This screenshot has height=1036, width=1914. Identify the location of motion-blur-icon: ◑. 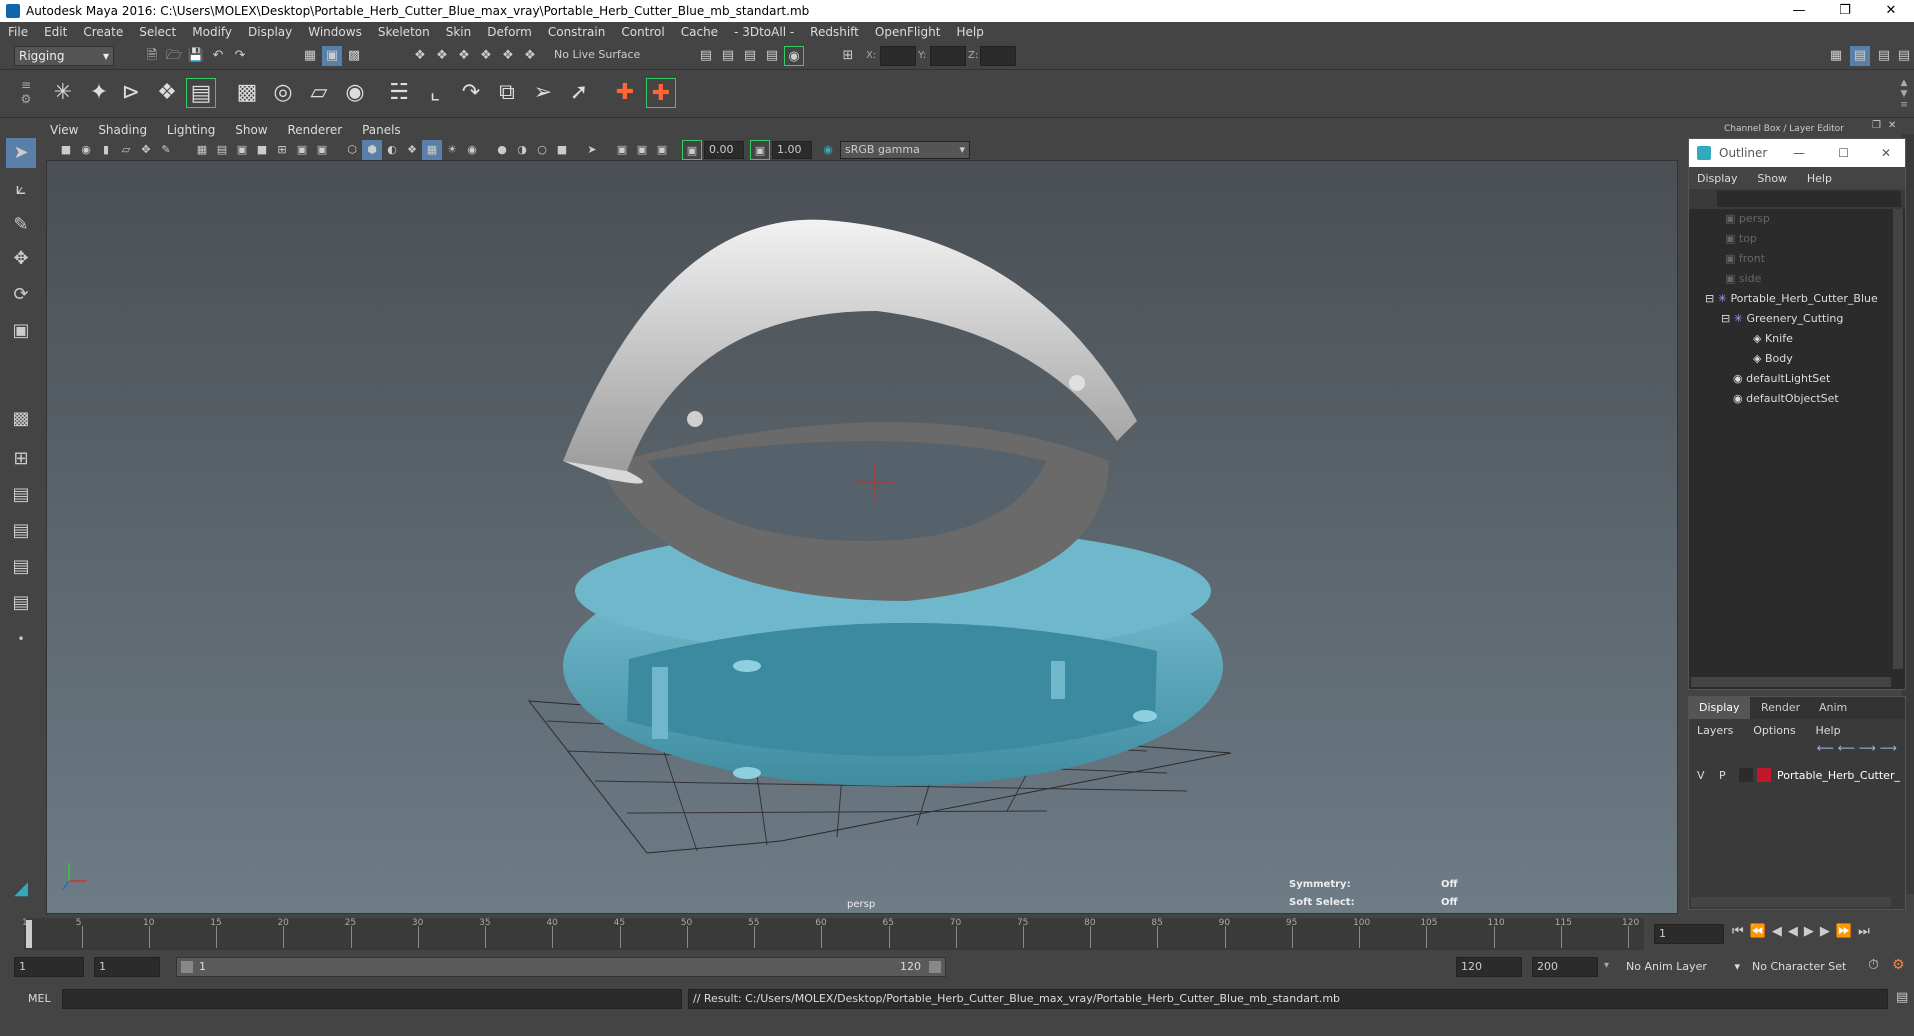
(522, 150).